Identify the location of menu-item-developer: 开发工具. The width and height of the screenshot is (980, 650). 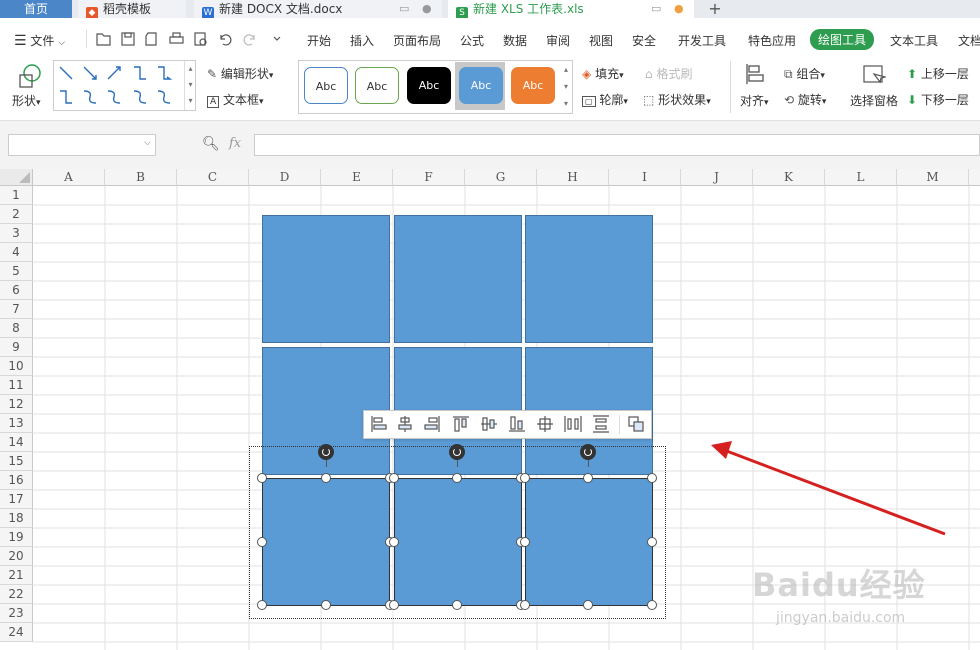
(702, 40).